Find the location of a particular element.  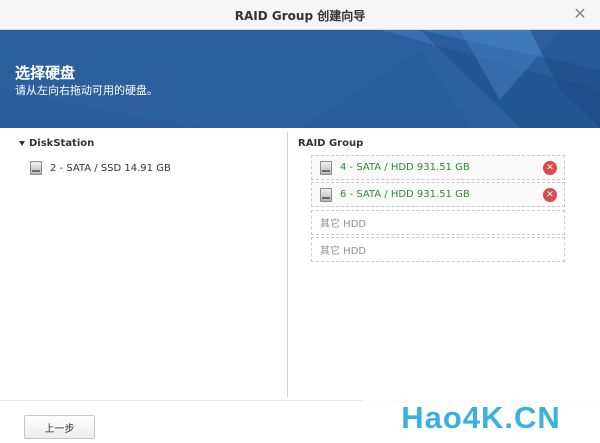

raid-disk-slot: 6 - SATA / HDD 931.51 GB ✕ is located at coordinates (438, 194).